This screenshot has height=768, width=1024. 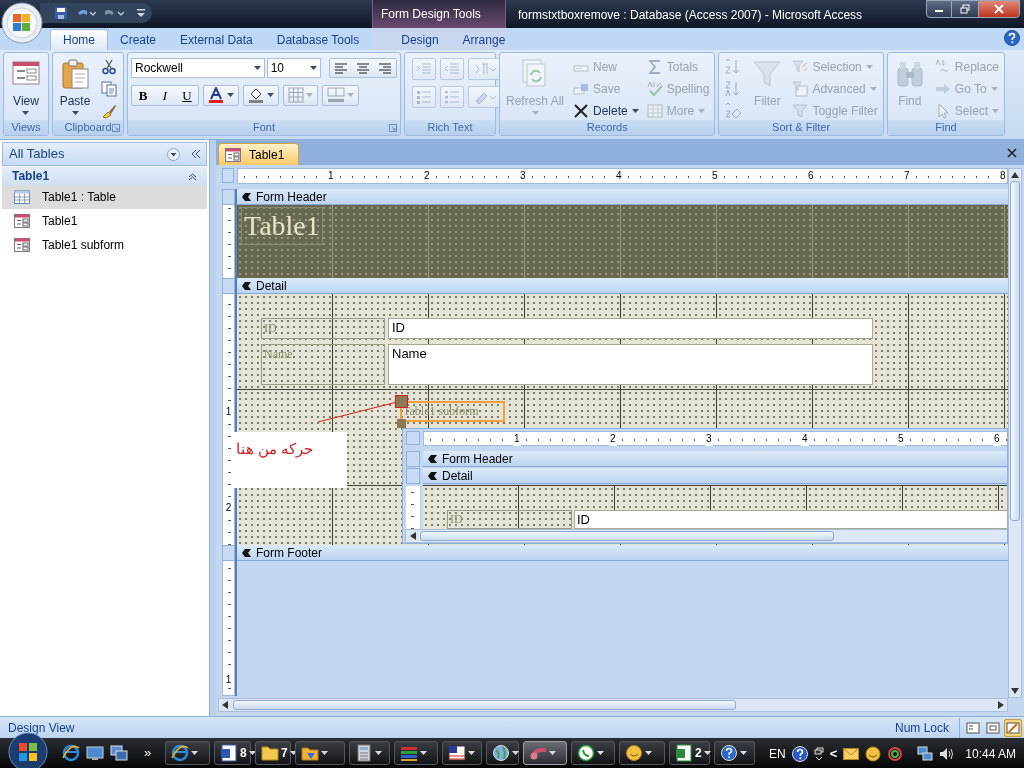 What do you see at coordinates (216, 39) in the screenshot?
I see `ribbon-tab: External Data` at bounding box center [216, 39].